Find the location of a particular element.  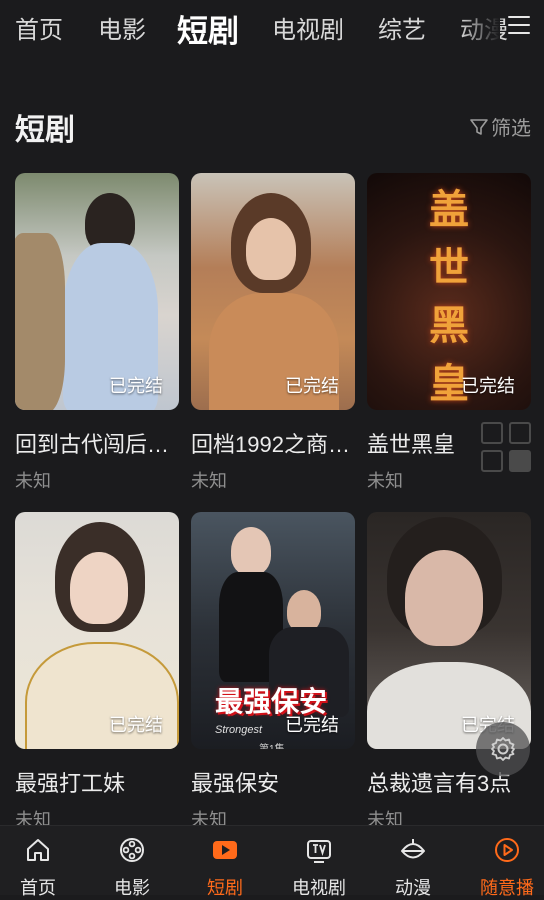

bottom-nav-label: 短剧 is located at coordinates (225, 888).